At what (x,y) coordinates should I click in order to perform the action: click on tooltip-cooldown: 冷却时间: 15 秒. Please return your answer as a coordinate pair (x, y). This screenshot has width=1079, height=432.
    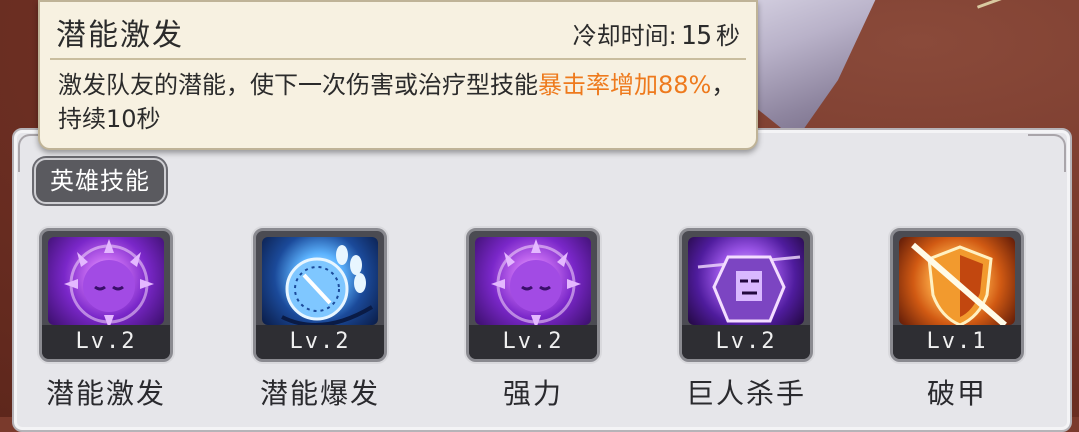
    Looking at the image, I should click on (656, 33).